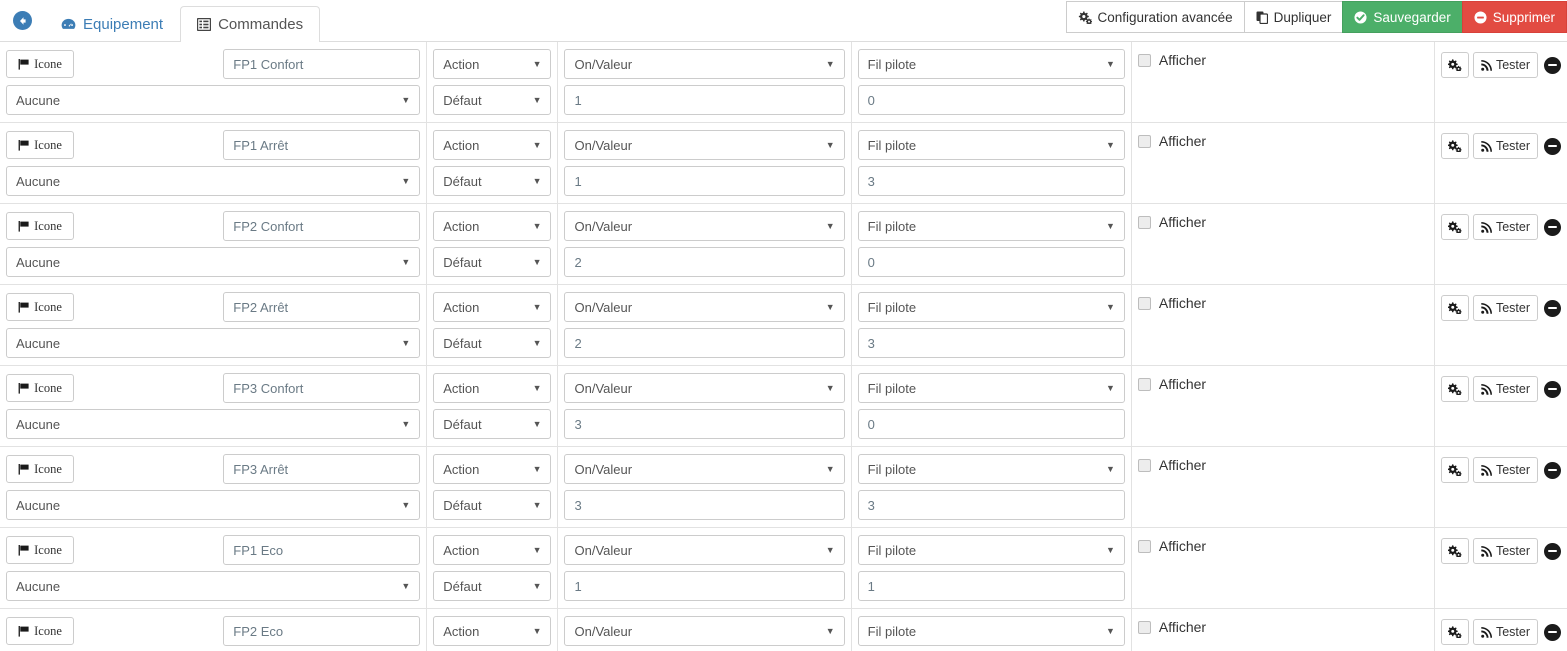 This screenshot has height=651, width=1567. Describe the element at coordinates (1402, 17) in the screenshot. I see `sauvegarder-button: Sauvegarder` at that location.